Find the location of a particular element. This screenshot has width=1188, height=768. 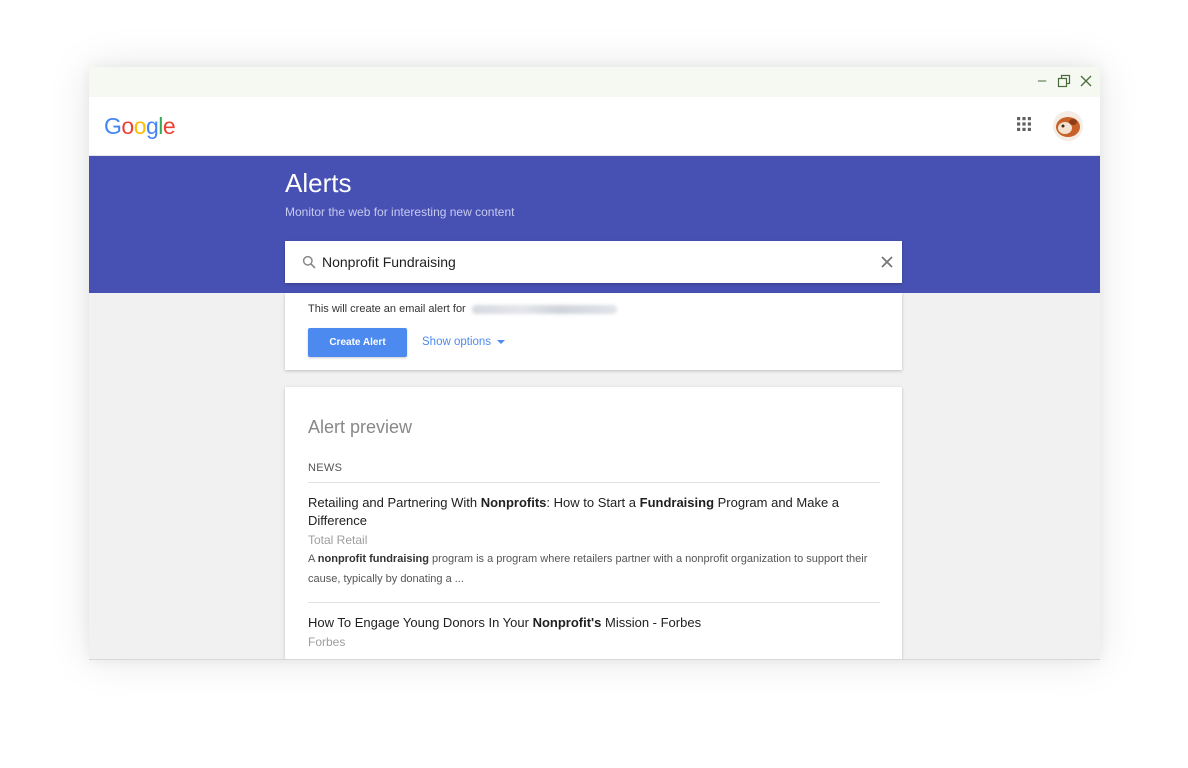

text-run: Mission - Forbes is located at coordinates (651, 622).